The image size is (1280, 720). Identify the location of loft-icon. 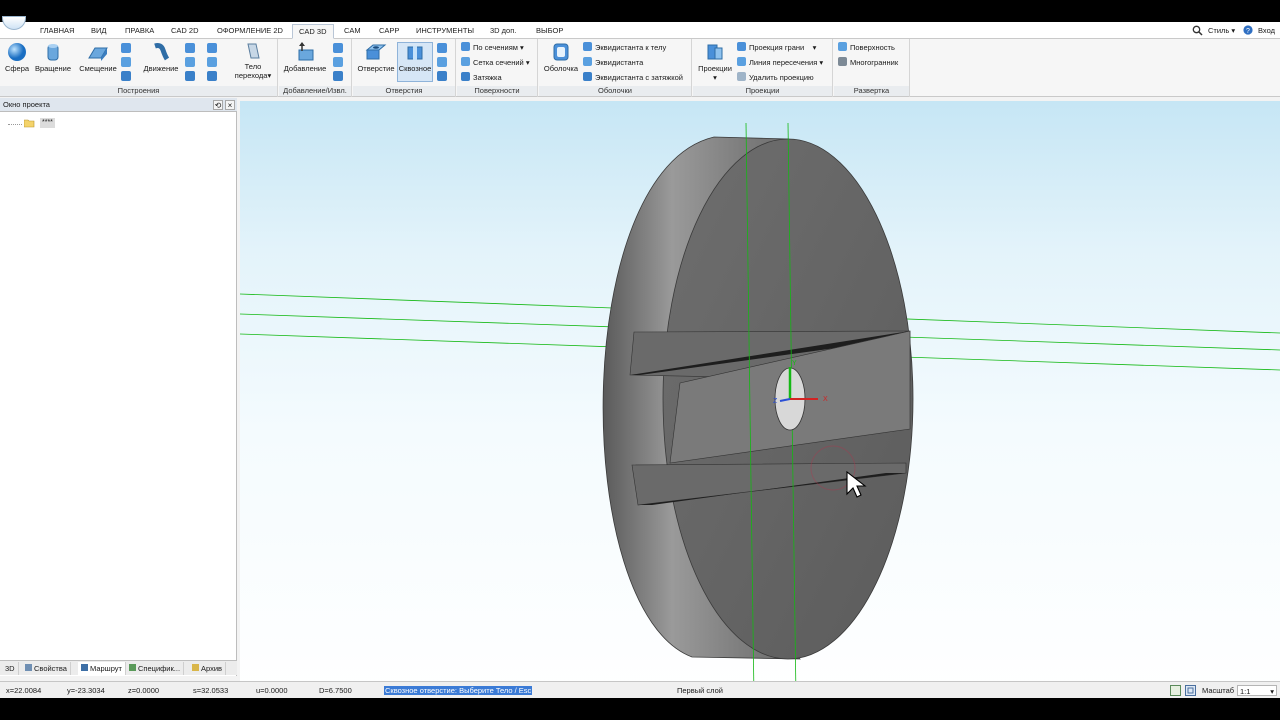
(126, 62).